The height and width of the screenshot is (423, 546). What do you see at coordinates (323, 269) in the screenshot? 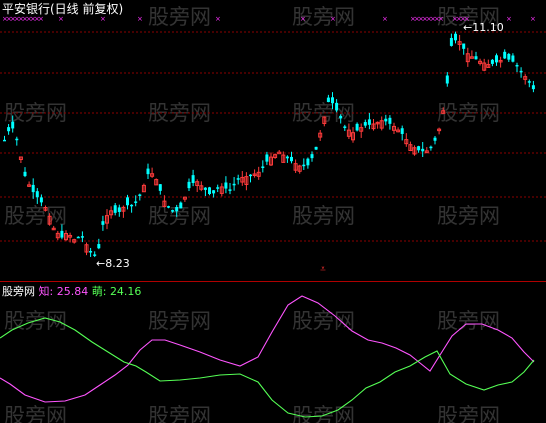
I see `signal-marker-icon: ⩡` at bounding box center [323, 269].